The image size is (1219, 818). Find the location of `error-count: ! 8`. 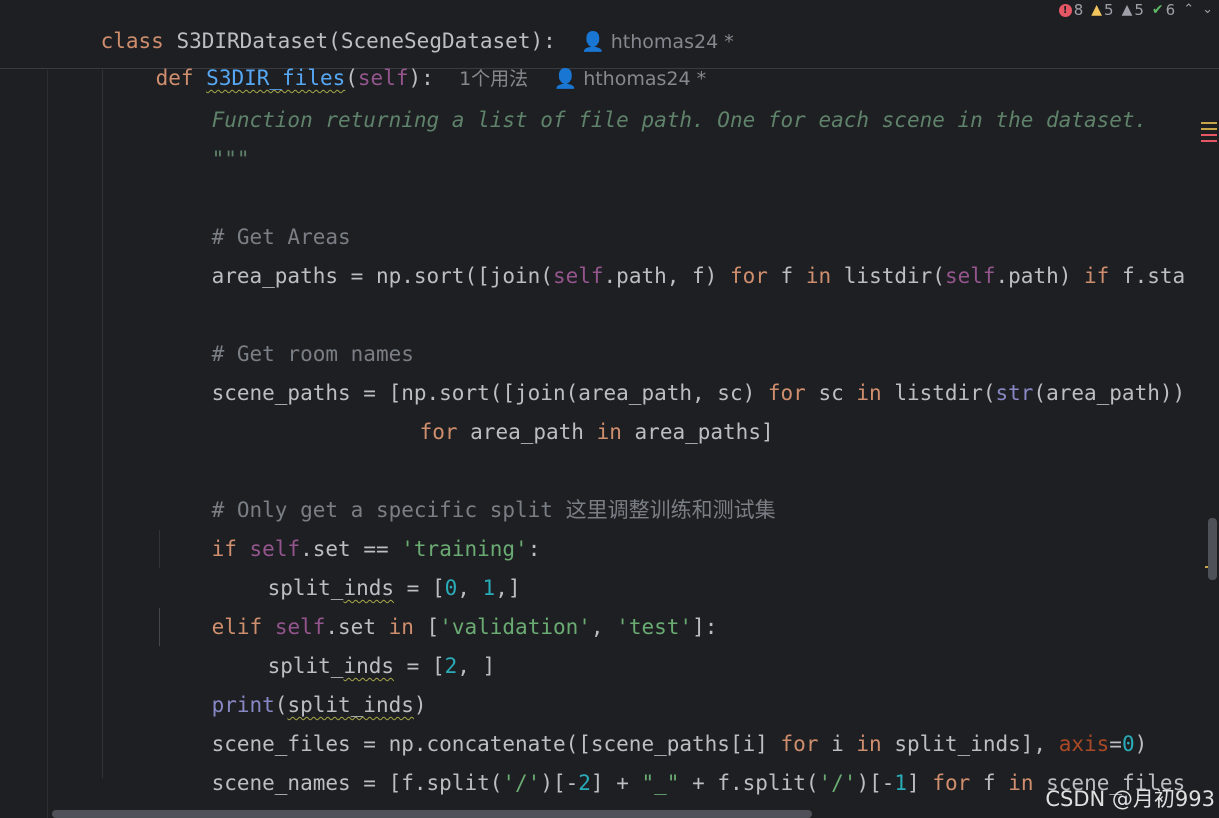

error-count: ! 8 is located at coordinates (1071, 10).